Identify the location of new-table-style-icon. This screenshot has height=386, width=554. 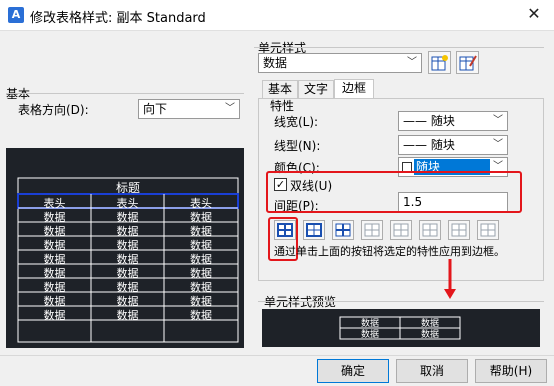
(439, 63).